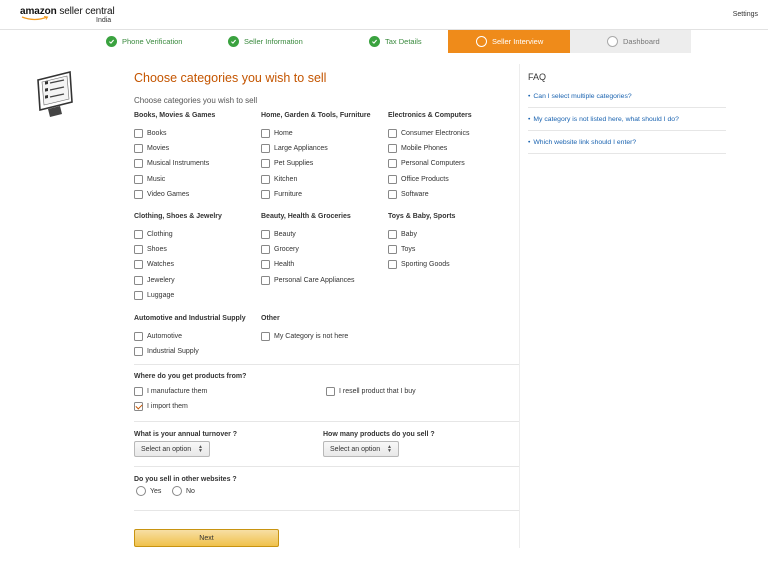 The image size is (768, 585). I want to click on step-tax-details: Tax Details, so click(394, 41).